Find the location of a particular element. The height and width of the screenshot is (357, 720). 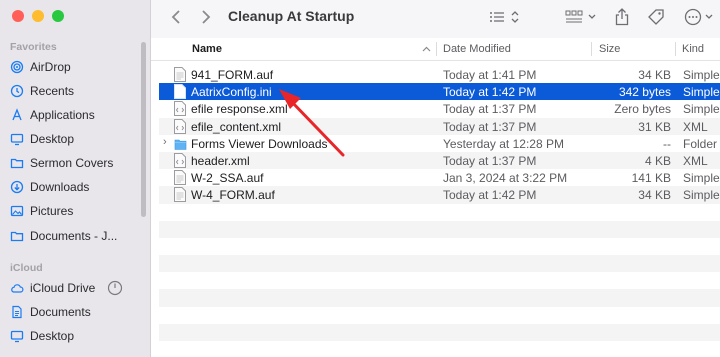

sidebar-item-desktop: Desktop is located at coordinates (74, 139).